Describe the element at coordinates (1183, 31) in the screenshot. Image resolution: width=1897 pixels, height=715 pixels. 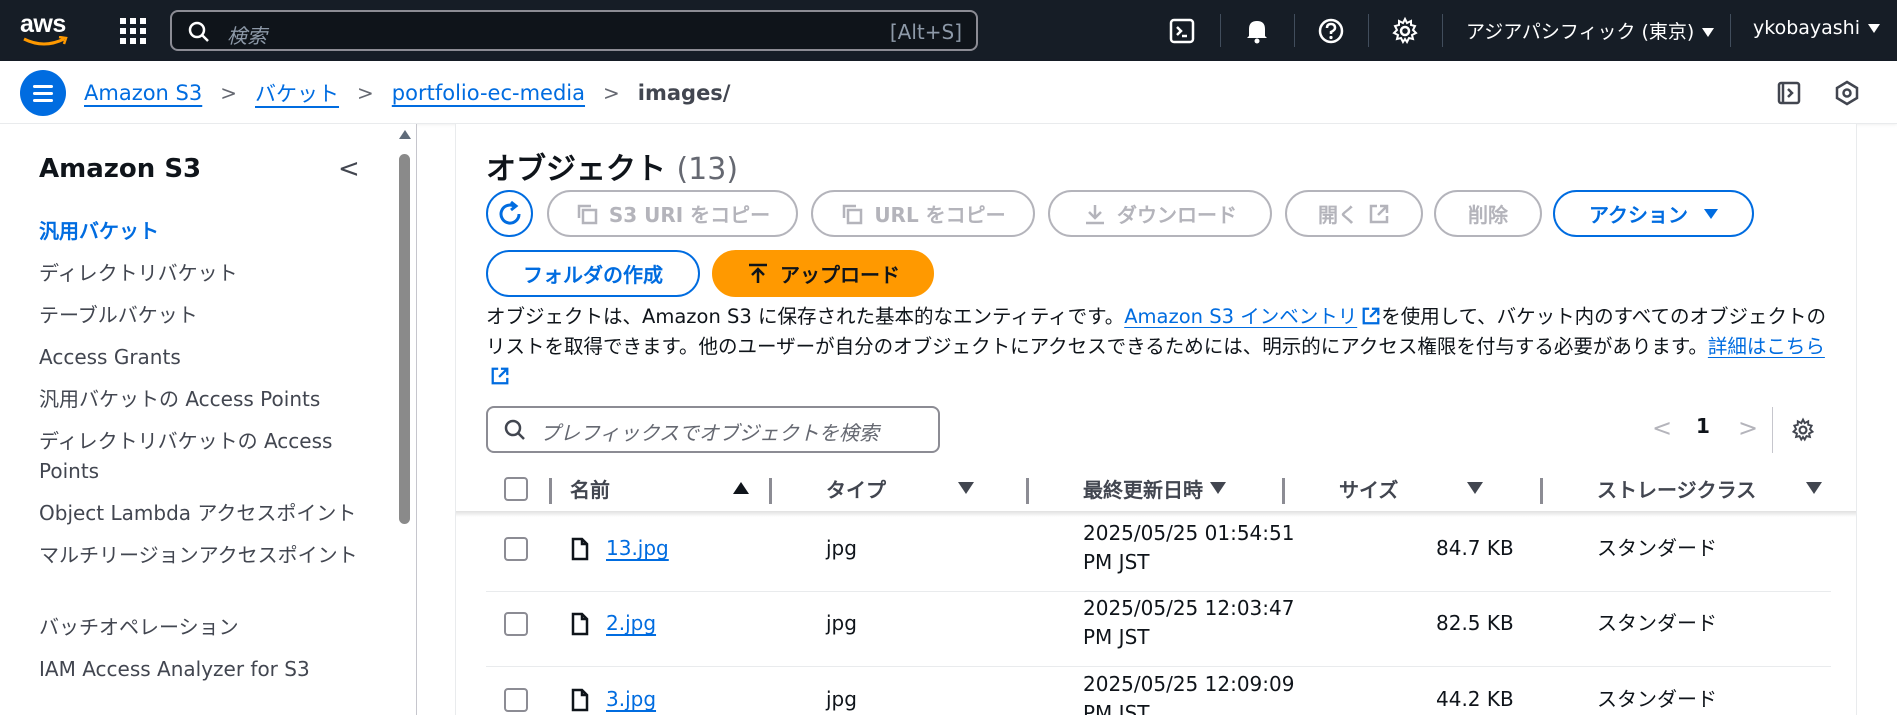
I see `cloudshell-icon` at that location.